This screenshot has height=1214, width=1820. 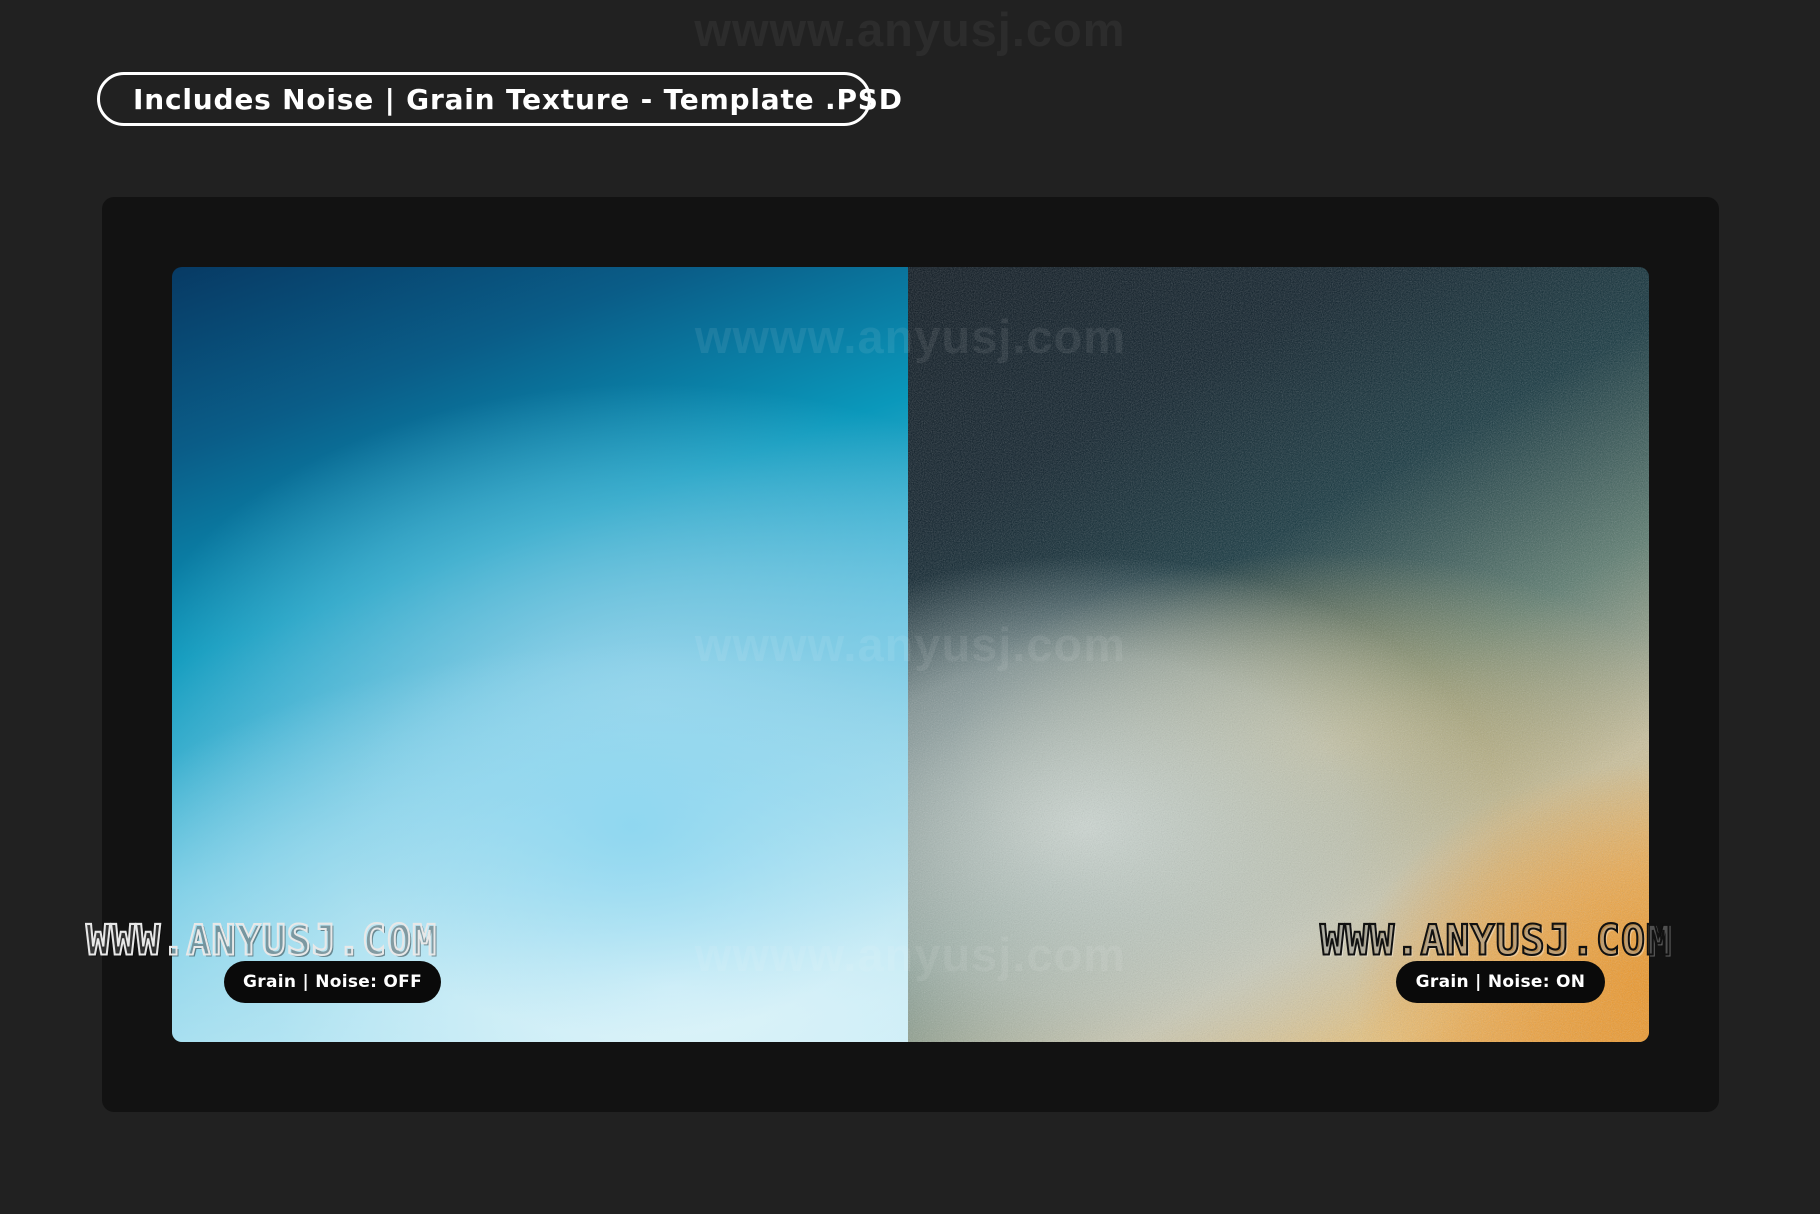 What do you see at coordinates (910, 336) in the screenshot?
I see `watermark-canvas-1: wwww.anyusj.com` at bounding box center [910, 336].